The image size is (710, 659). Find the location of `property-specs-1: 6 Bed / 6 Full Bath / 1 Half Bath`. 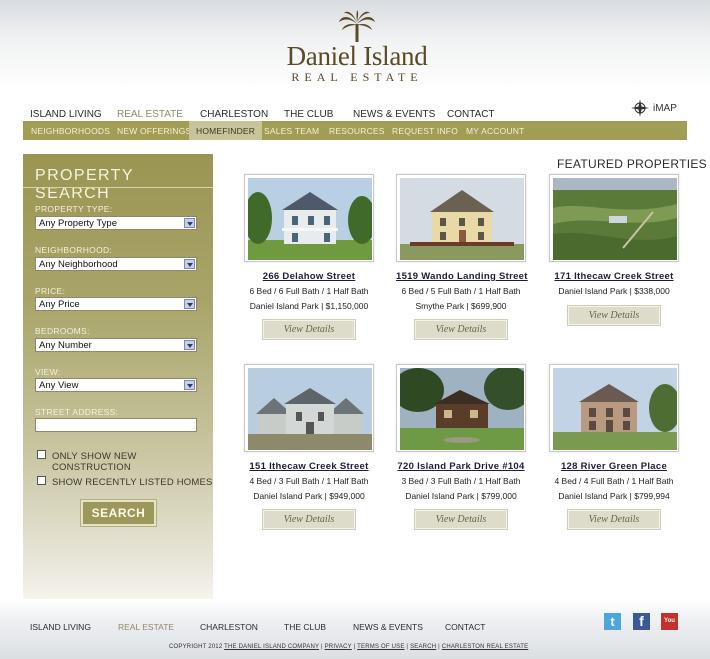

property-specs-1: 6 Bed / 6 Full Bath / 1 Half Bath is located at coordinates (309, 291).